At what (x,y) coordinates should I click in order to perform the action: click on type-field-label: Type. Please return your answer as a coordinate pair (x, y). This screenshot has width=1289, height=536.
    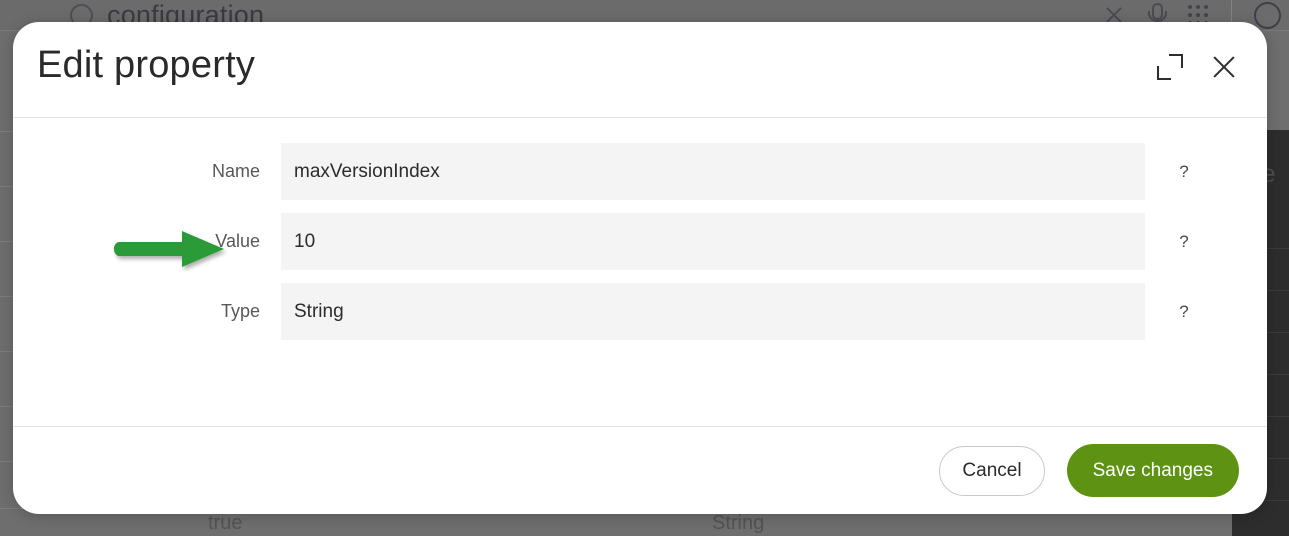
    Looking at the image, I should click on (240, 311).